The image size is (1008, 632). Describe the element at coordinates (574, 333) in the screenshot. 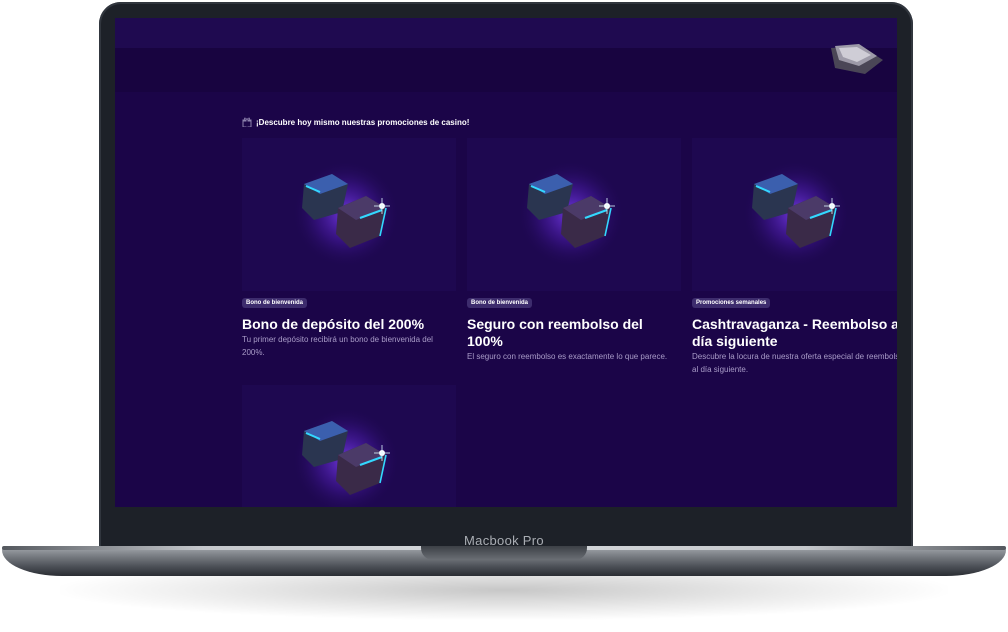

I see `promo-title: Seguro con reembolso del 100%` at that location.